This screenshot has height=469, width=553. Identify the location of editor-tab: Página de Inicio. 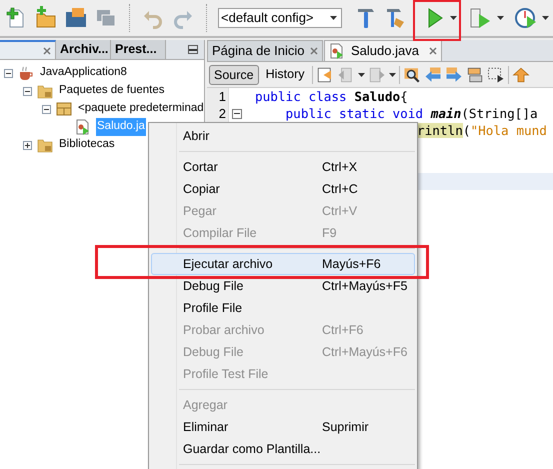
(265, 50).